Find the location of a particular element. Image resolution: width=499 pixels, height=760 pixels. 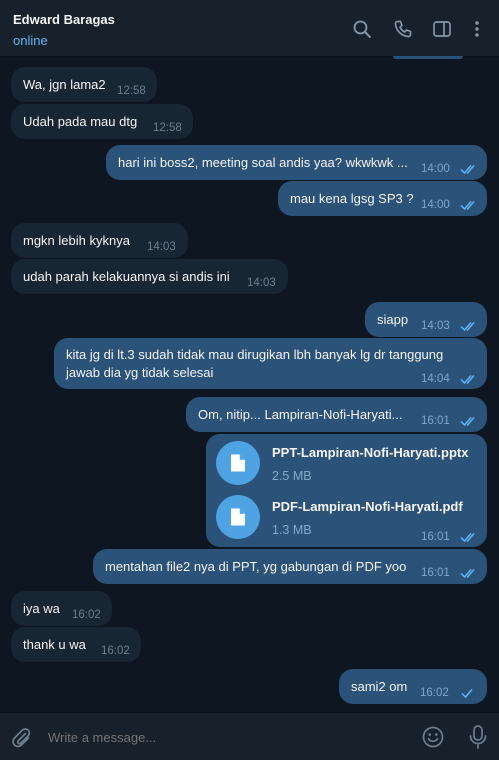

message-incoming: thank u wa 16:02 is located at coordinates (76, 644).